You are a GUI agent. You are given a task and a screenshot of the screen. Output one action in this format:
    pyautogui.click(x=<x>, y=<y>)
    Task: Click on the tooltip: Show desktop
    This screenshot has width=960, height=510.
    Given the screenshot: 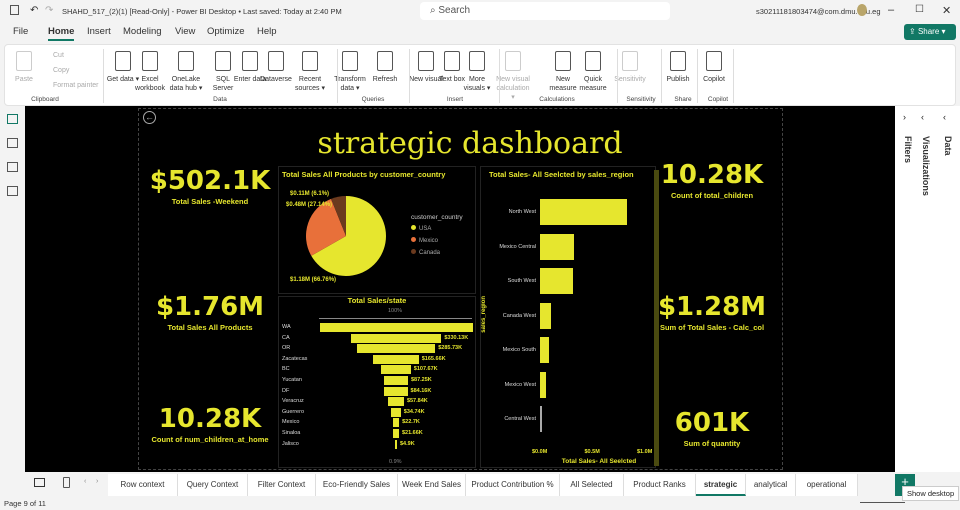 What is the action you would take?
    pyautogui.click(x=931, y=493)
    